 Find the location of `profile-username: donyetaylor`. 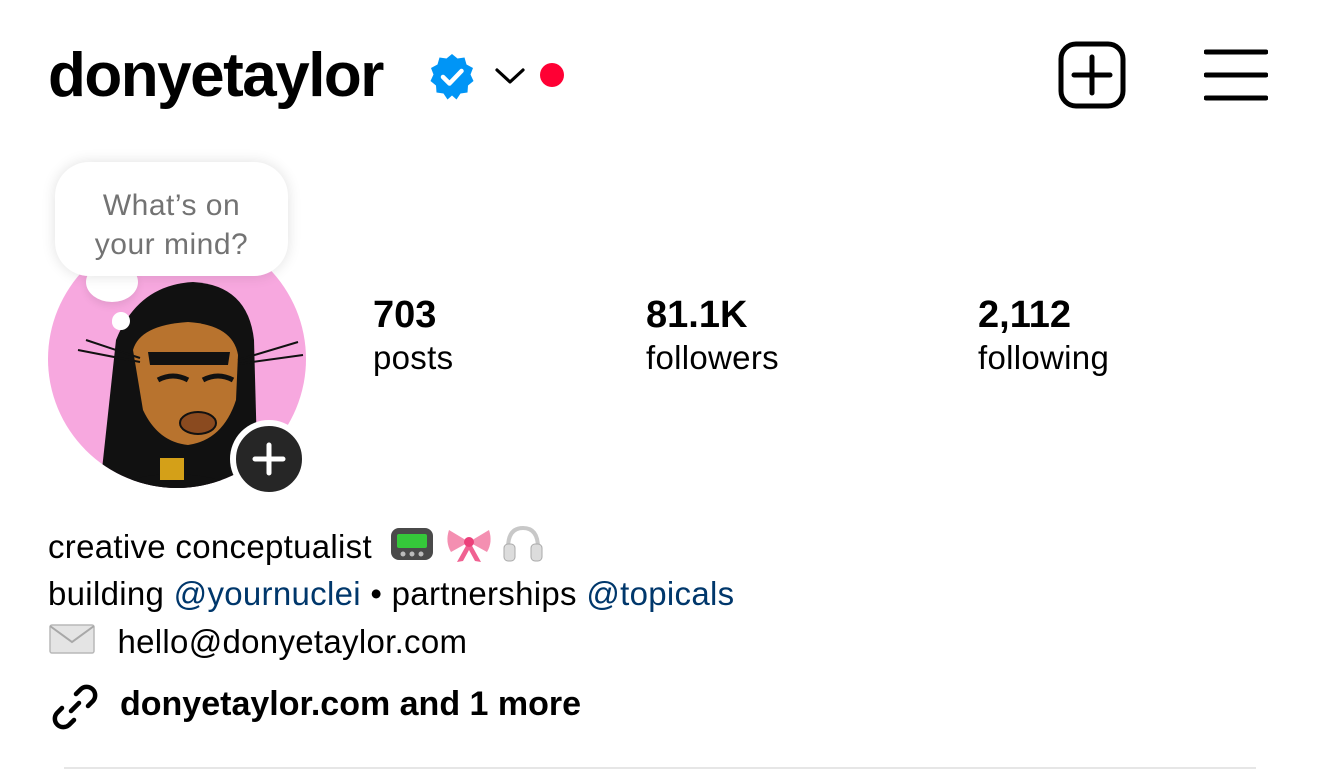

profile-username: donyetaylor is located at coordinates (216, 76).